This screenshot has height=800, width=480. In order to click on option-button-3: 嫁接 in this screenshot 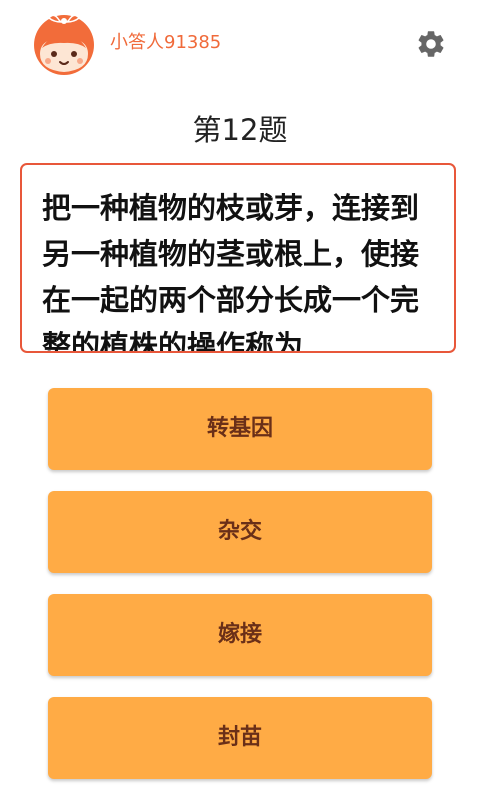, I will do `click(240, 635)`.